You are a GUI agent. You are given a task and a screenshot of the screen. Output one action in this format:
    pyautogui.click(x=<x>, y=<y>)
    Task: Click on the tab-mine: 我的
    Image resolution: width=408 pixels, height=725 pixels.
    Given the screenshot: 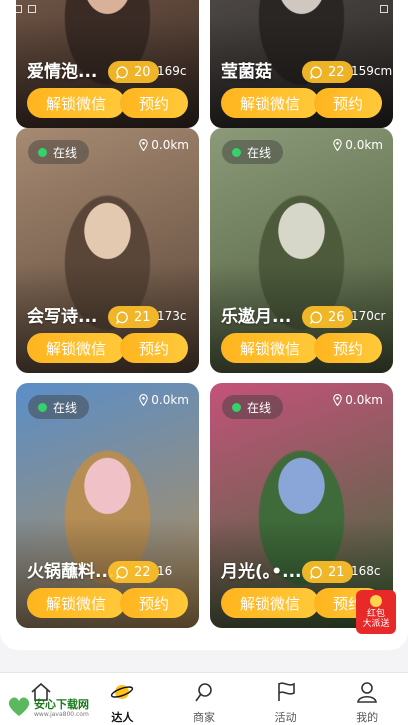 What is the action you would take?
    pyautogui.click(x=367, y=699)
    